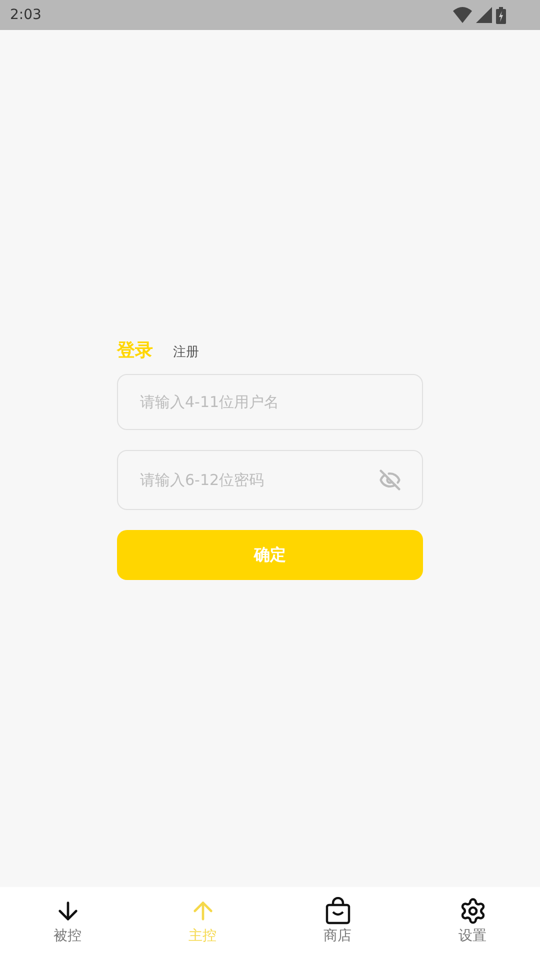  Describe the element at coordinates (484, 15) in the screenshot. I see `signal-icon` at that location.